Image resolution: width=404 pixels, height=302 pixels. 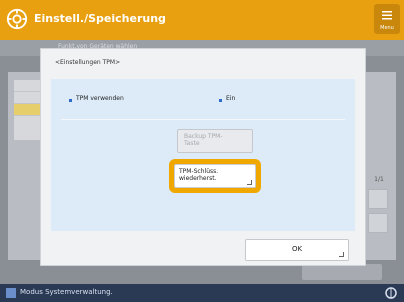 I want to click on restore-tpm-key-button: TPM-Schlüss. wiederherst., so click(x=215, y=176).